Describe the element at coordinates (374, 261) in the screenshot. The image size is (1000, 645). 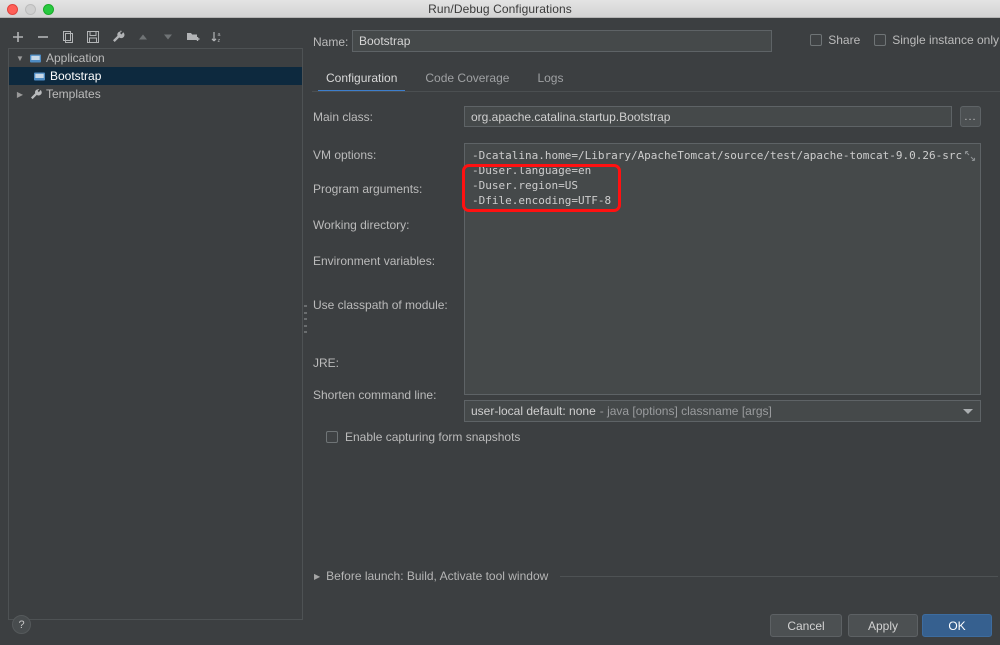
I see `environment-variables-label: Environment variables:` at that location.